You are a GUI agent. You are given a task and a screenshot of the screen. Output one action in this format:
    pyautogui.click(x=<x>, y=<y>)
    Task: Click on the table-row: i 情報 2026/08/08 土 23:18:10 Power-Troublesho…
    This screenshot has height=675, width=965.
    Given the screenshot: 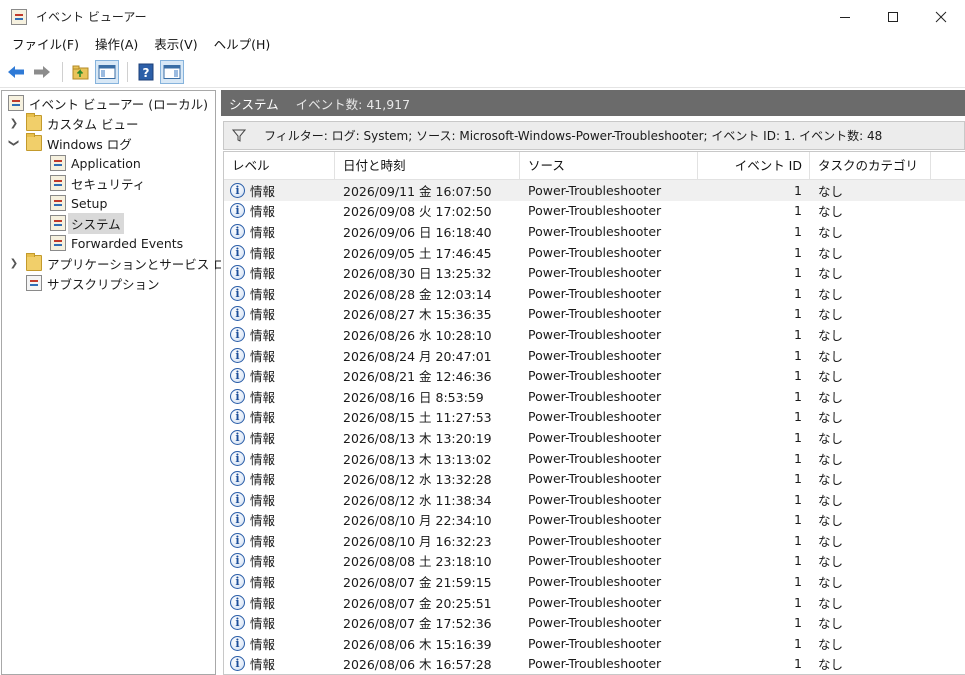 What is the action you would take?
    pyautogui.click(x=594, y=561)
    